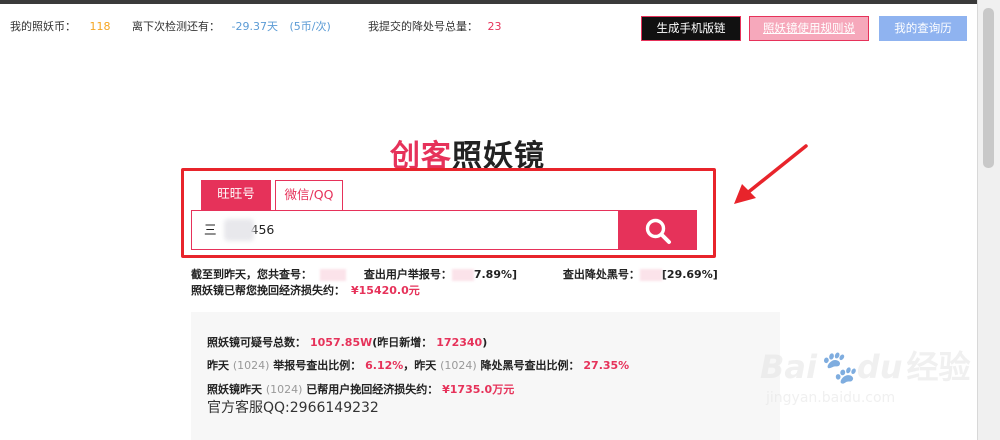  I want to click on new-yesterday-label: (昨日新增：, so click(402, 342).